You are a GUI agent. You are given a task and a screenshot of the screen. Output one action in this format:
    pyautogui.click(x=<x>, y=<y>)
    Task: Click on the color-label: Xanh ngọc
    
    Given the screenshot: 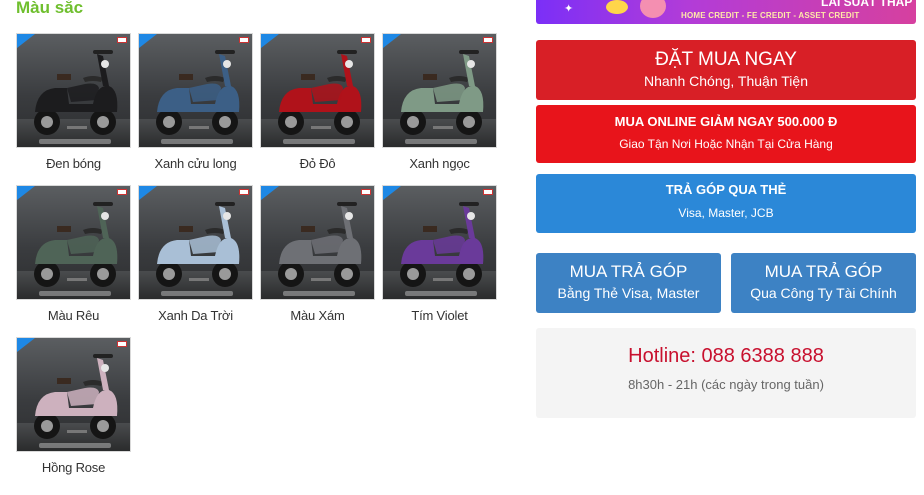 What is the action you would take?
    pyautogui.click(x=439, y=163)
    